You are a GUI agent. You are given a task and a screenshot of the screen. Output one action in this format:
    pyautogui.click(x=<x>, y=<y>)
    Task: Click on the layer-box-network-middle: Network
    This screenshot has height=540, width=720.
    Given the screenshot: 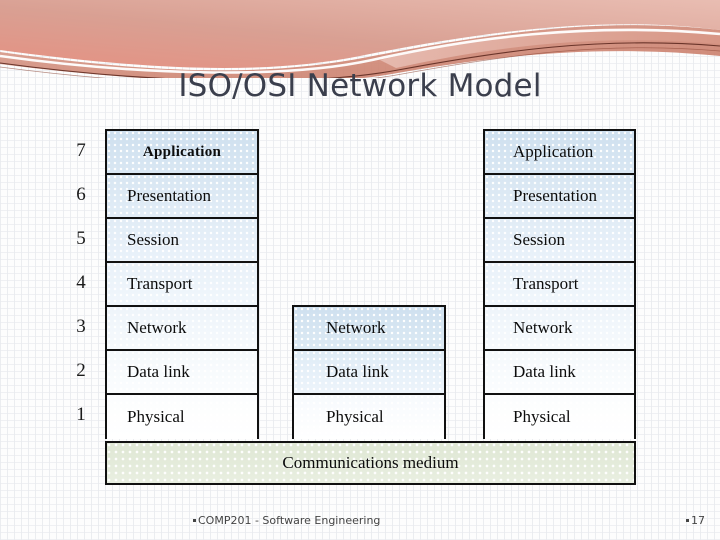 What is the action you would take?
    pyautogui.click(x=369, y=329)
    